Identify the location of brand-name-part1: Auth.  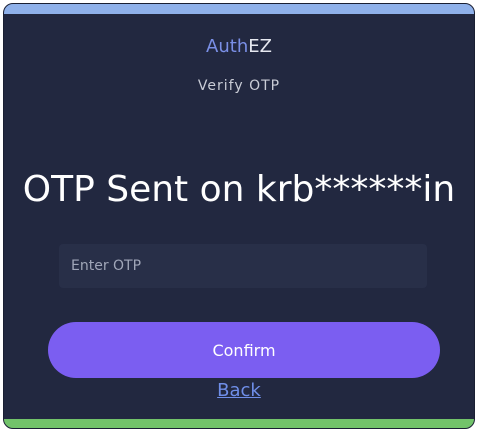
(227, 46).